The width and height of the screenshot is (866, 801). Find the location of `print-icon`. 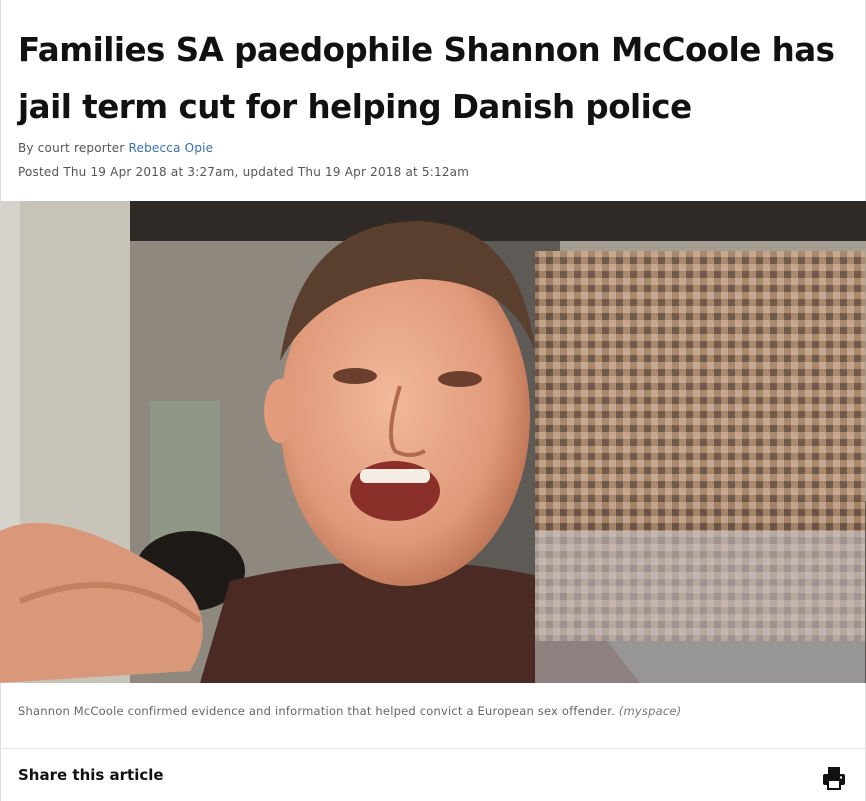

print-icon is located at coordinates (834, 778).